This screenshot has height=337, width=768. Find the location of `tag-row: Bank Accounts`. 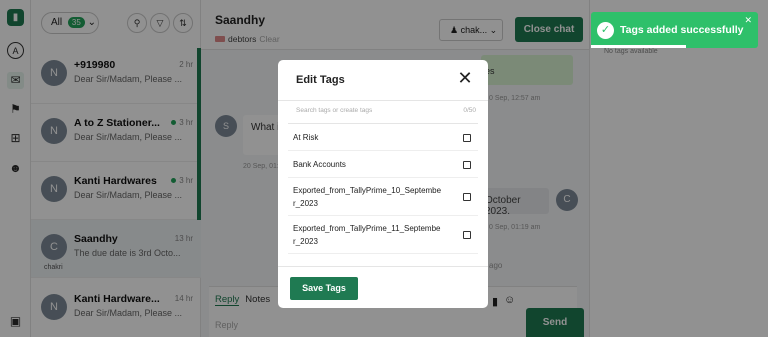

tag-row: Bank Accounts is located at coordinates (383, 164).